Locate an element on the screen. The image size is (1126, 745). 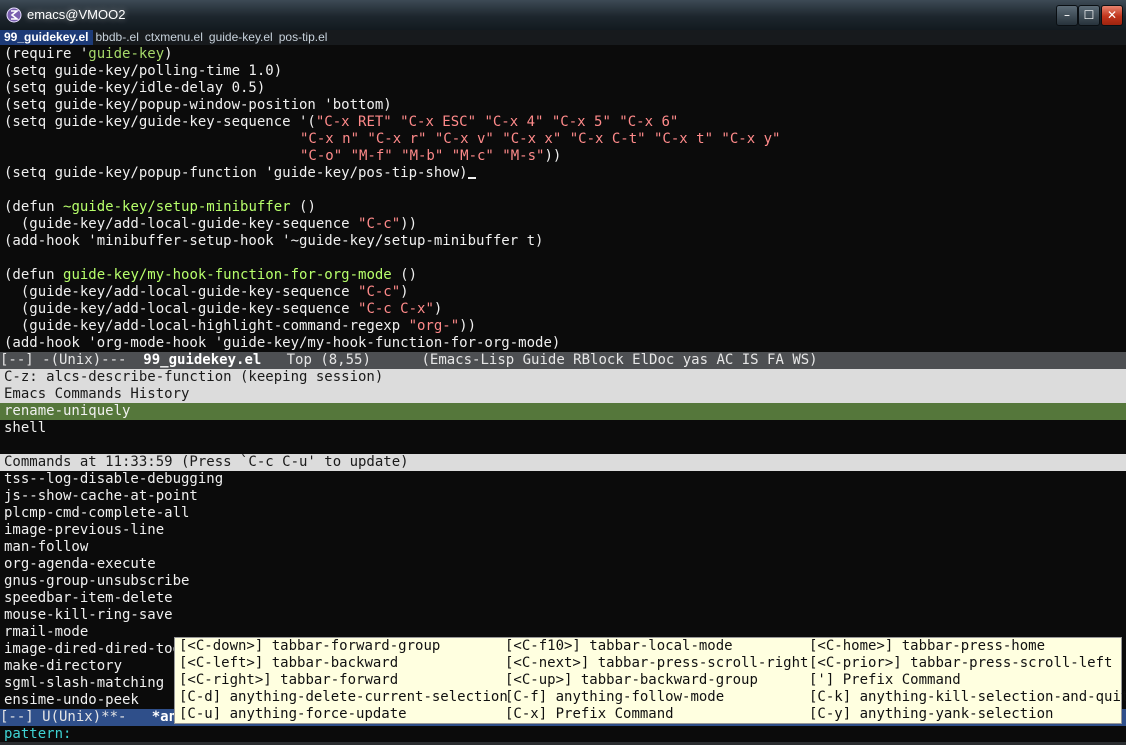
popup-entry: [<C-prior>] tabbar-press-scroll-left is located at coordinates (961, 663).